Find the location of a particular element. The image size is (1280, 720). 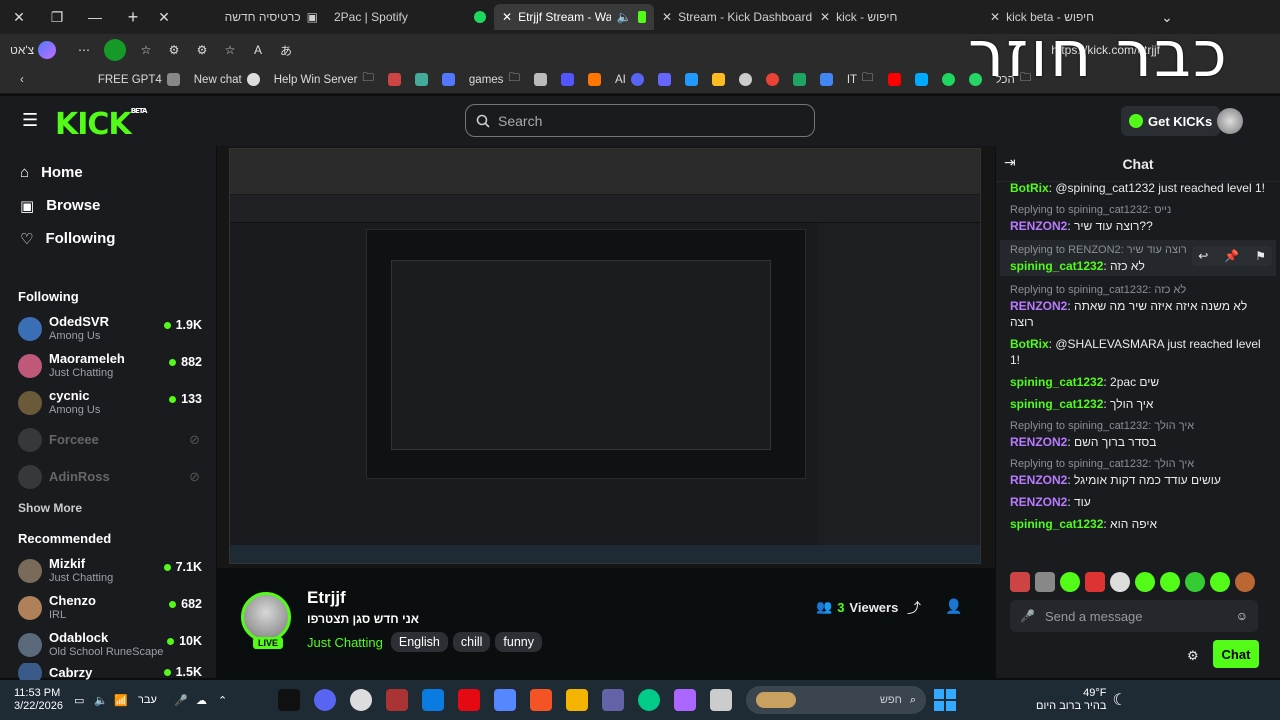

following-channel: Maorameleh Just Chatting 882 is located at coordinates (108, 365).